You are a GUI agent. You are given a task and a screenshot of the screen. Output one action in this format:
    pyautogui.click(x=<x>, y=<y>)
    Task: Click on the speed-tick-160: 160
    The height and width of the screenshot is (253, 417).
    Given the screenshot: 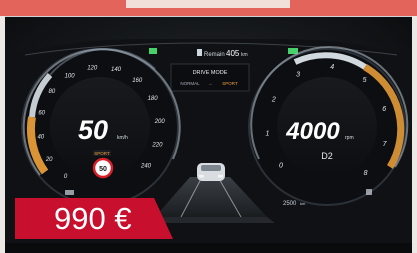 What is the action you would take?
    pyautogui.click(x=137, y=81)
    